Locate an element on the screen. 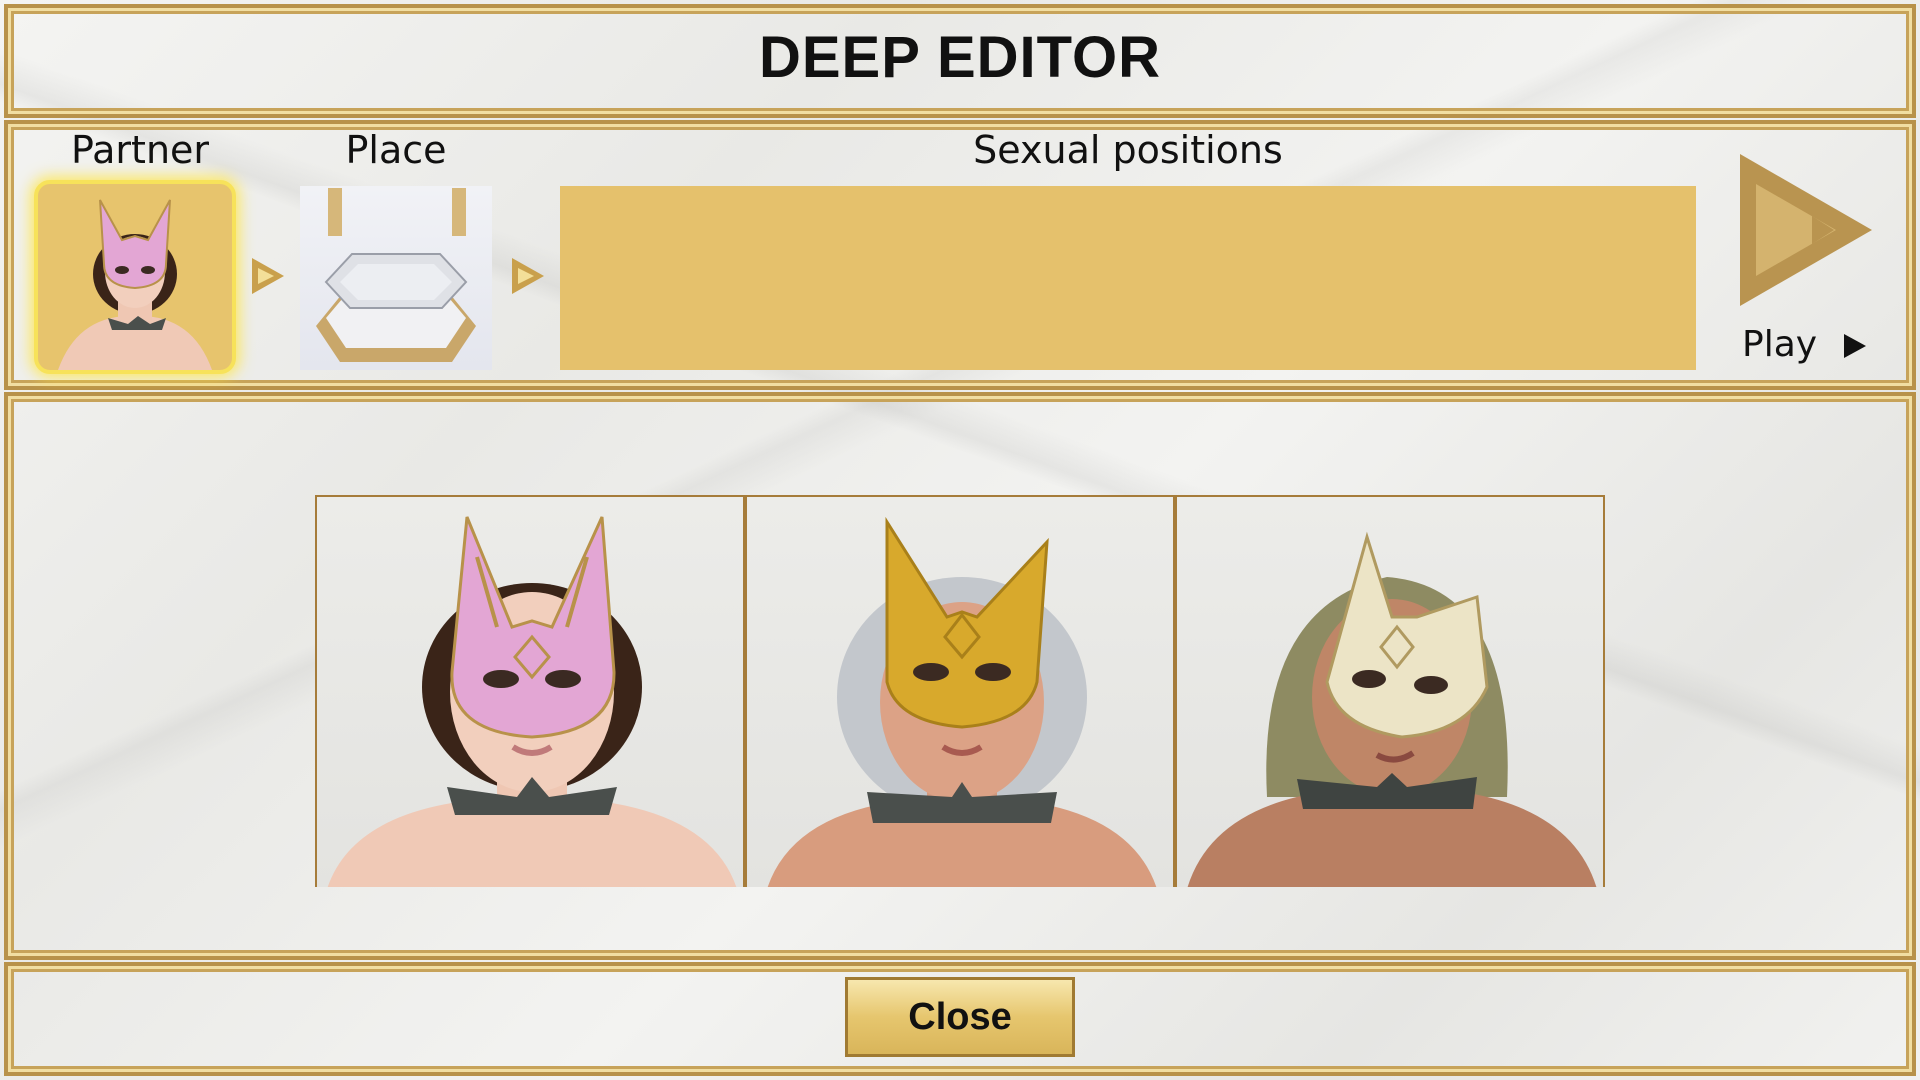  partner-step-thumbnail is located at coordinates (135, 277).